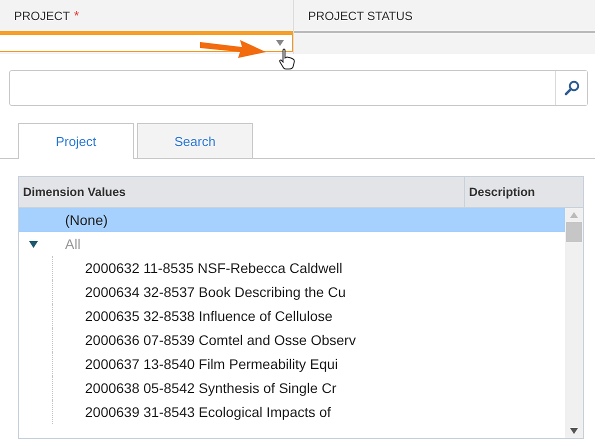 Image resolution: width=595 pixels, height=442 pixels. What do you see at coordinates (77, 15) in the screenshot?
I see `required-mark: *` at bounding box center [77, 15].